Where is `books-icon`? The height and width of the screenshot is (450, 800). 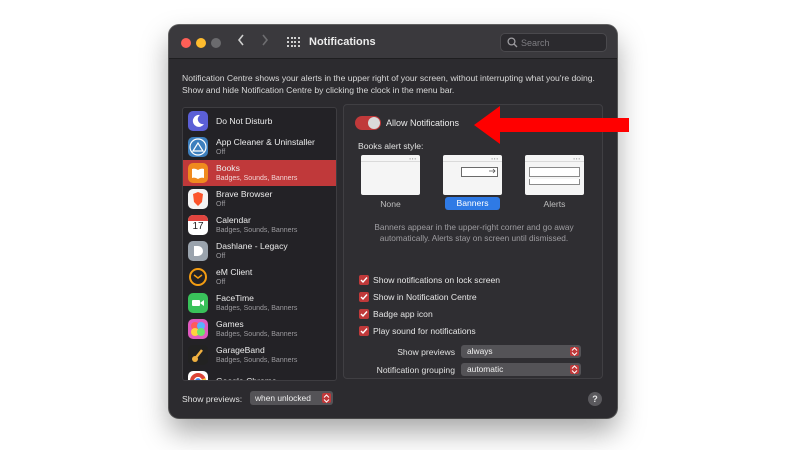
books-icon is located at coordinates (198, 173).